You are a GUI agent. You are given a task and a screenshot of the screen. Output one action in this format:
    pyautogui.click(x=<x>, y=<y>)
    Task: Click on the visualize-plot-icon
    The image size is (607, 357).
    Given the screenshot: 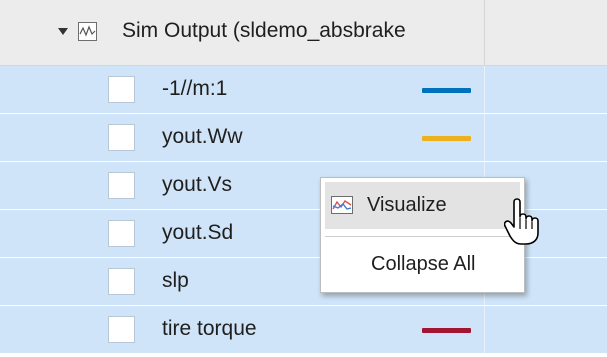 What is the action you would take?
    pyautogui.click(x=342, y=205)
    